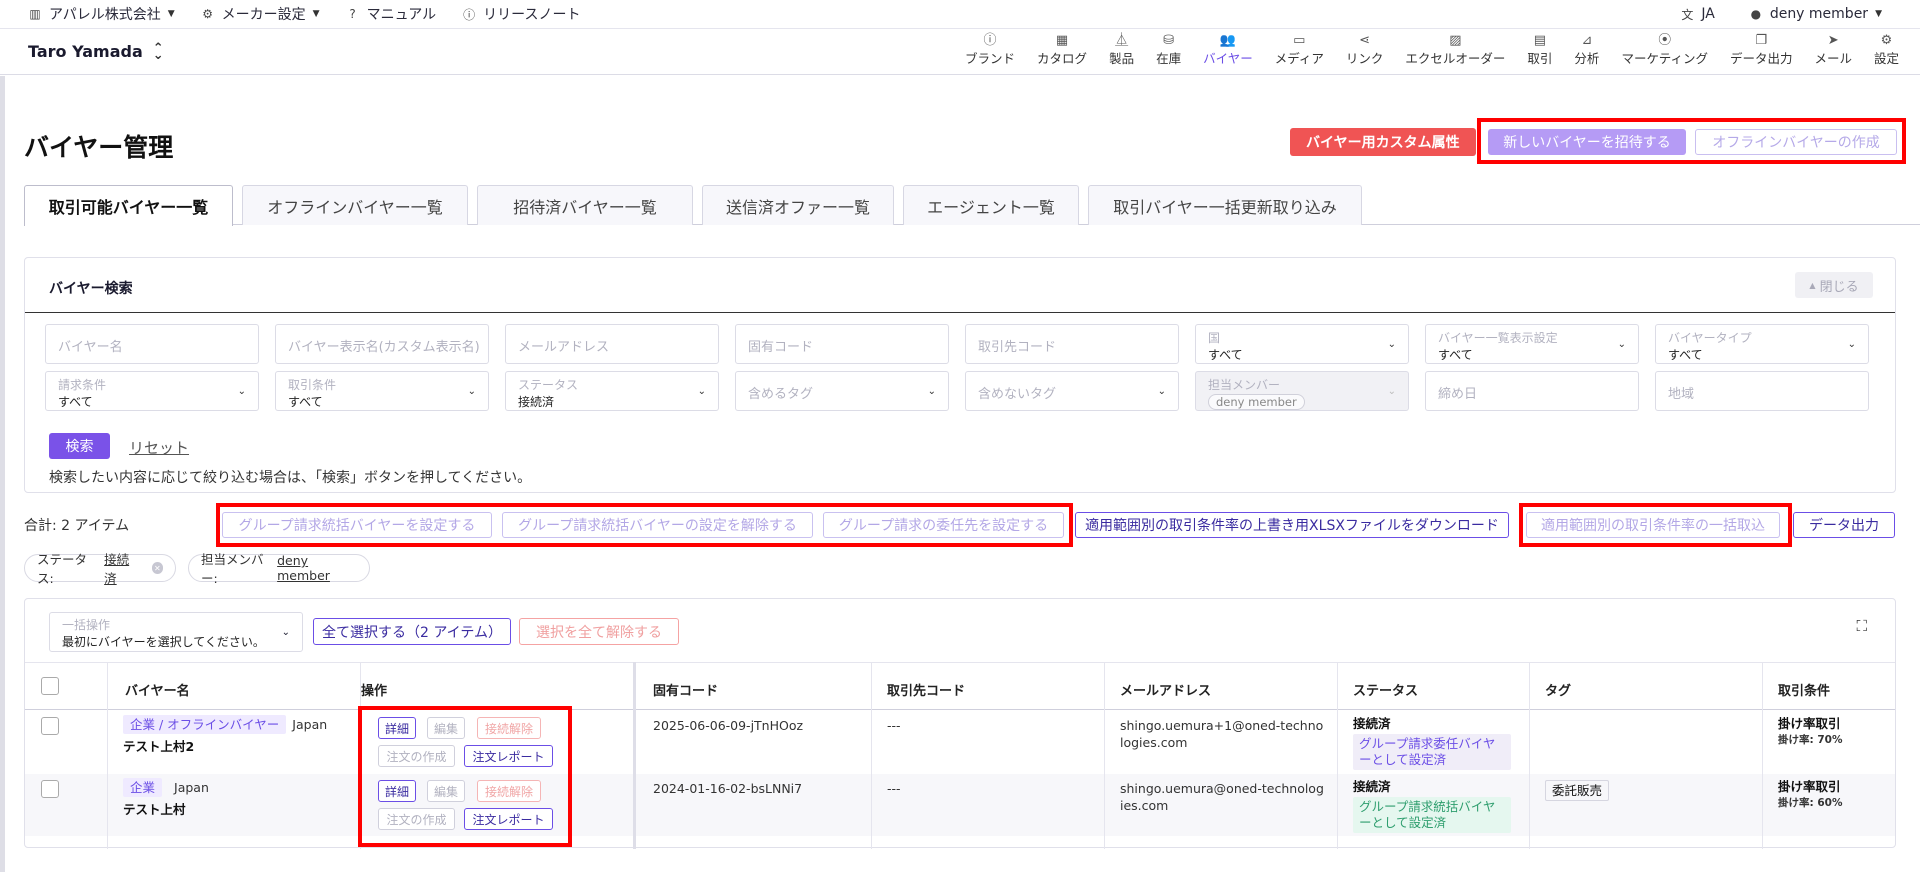 This screenshot has height=872, width=1920. What do you see at coordinates (894, 788) in the screenshot?
I see `partner-code: ---` at bounding box center [894, 788].